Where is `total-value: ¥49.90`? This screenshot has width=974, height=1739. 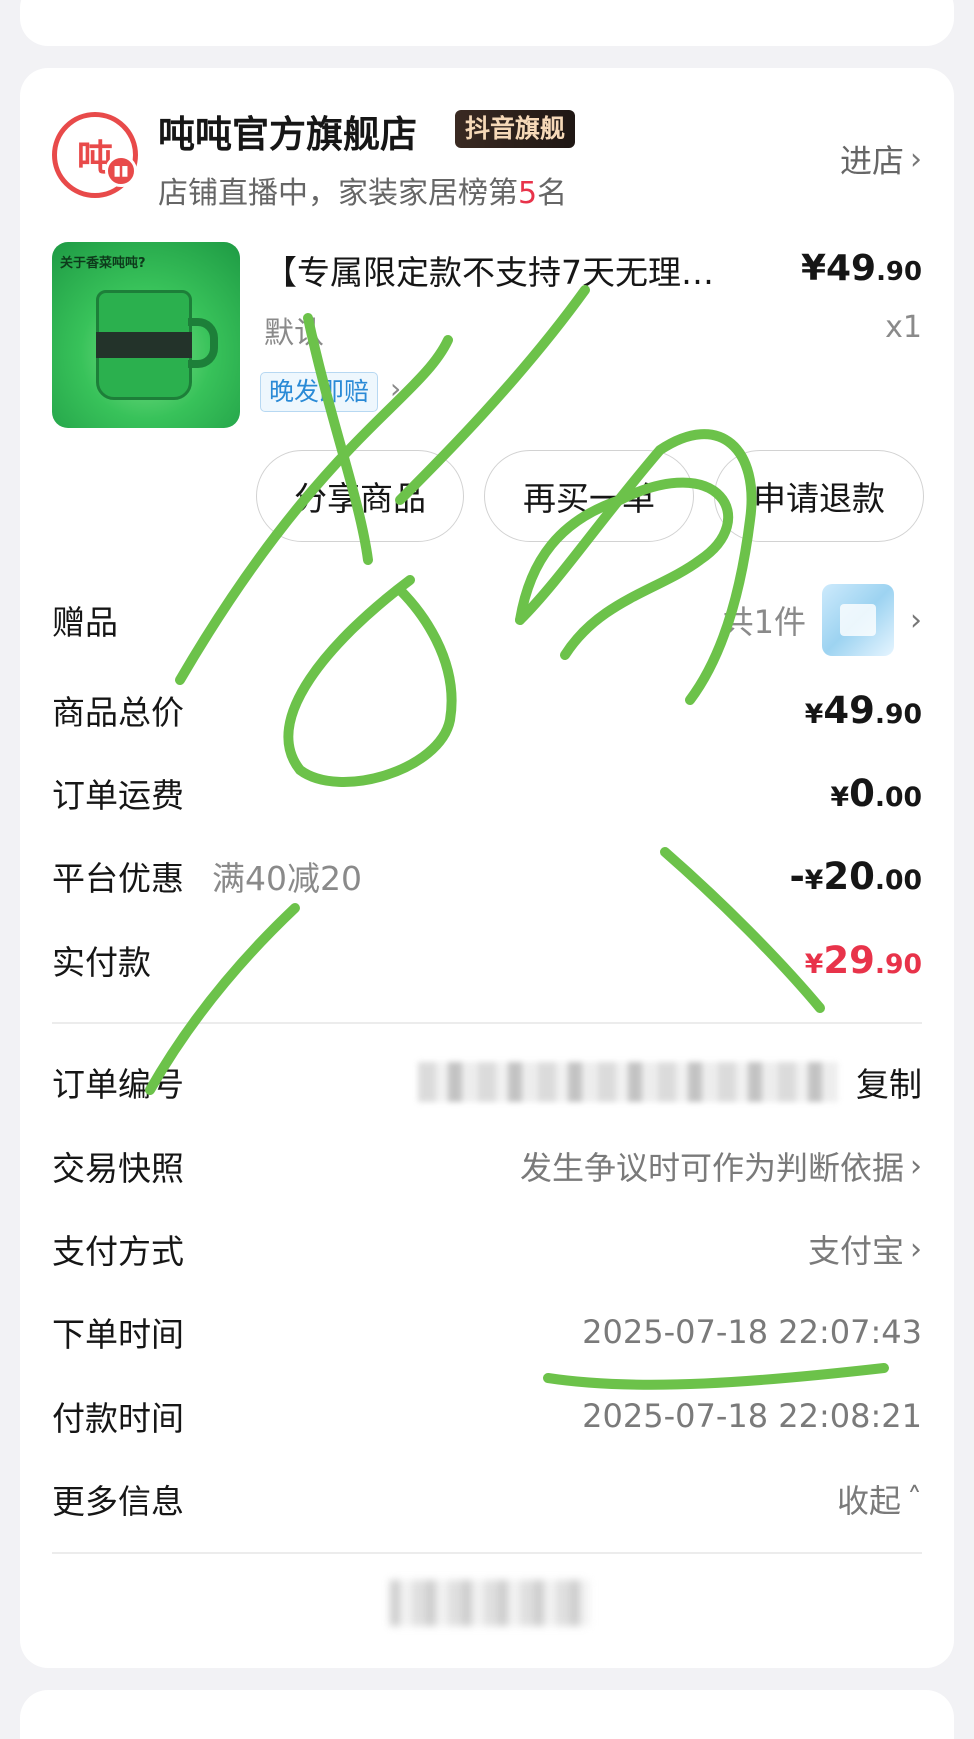 total-value: ¥49.90 is located at coordinates (863, 710).